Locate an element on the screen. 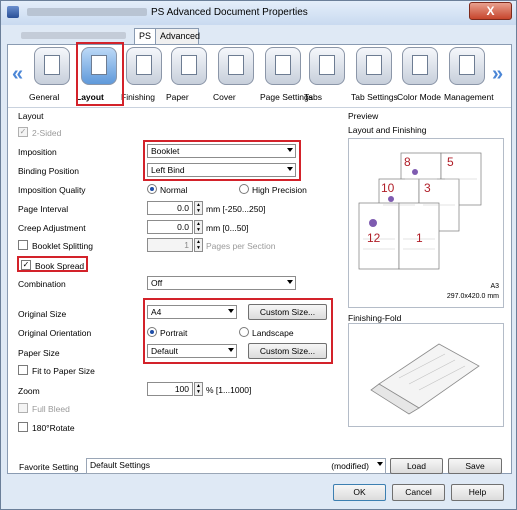 The height and width of the screenshot is (510, 517). toolbar-cover: Cover is located at coordinates (236, 76).